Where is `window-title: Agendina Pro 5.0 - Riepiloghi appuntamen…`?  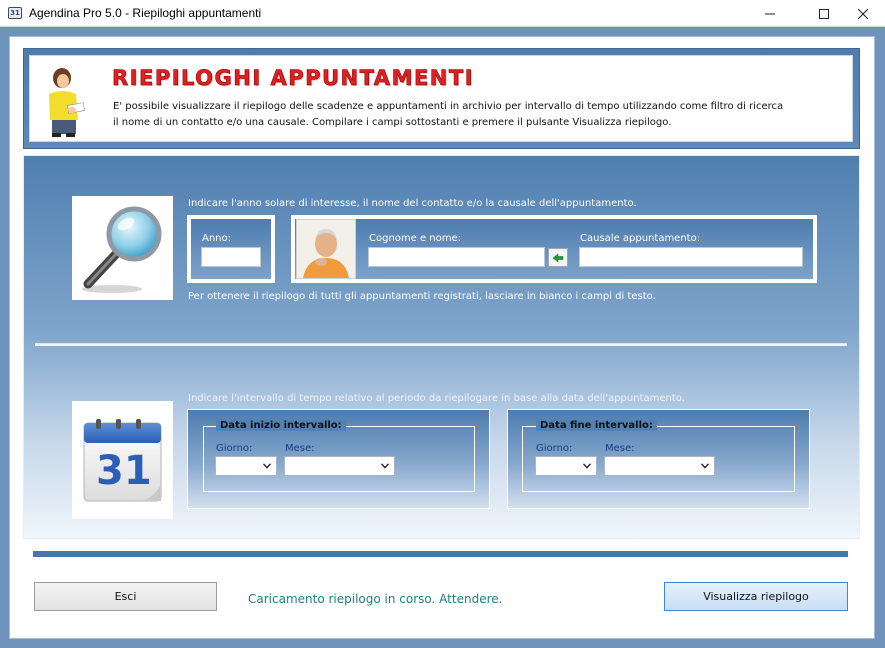 window-title: Agendina Pro 5.0 - Riepiloghi appuntamen… is located at coordinates (145, 13).